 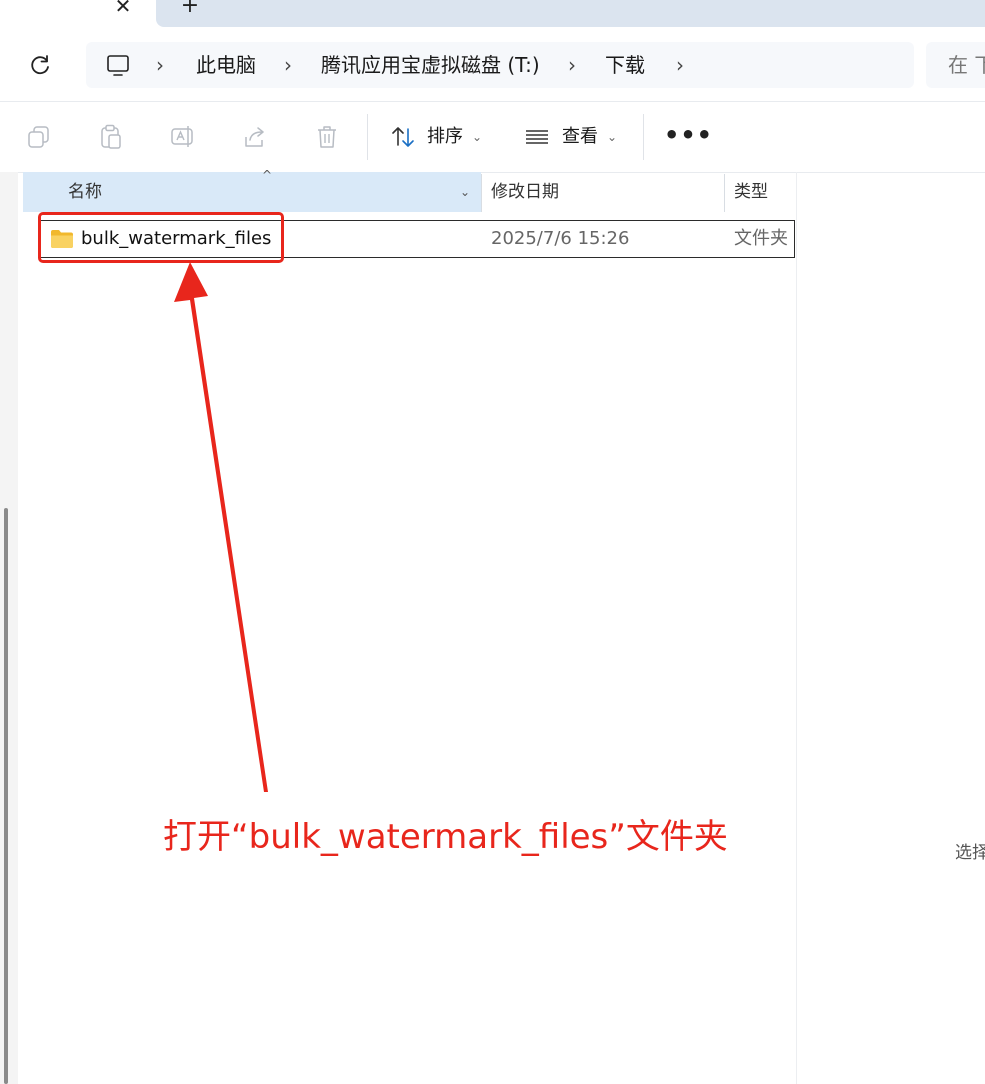 I want to click on delete-icon, so click(x=327, y=137).